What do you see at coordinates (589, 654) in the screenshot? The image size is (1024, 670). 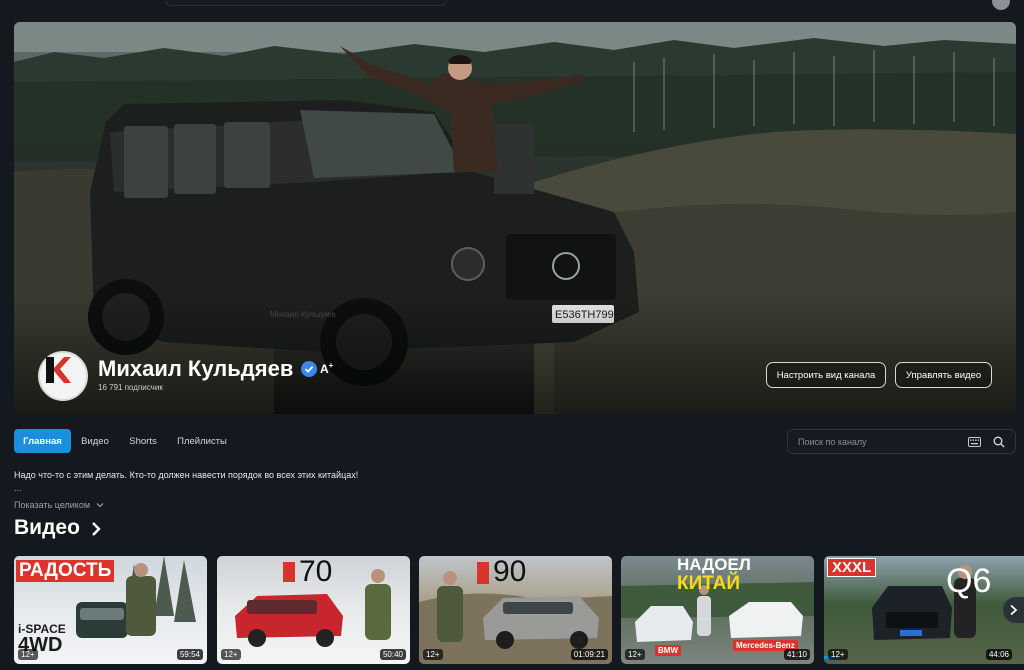 I see `video-duration: 01:09:21` at bounding box center [589, 654].